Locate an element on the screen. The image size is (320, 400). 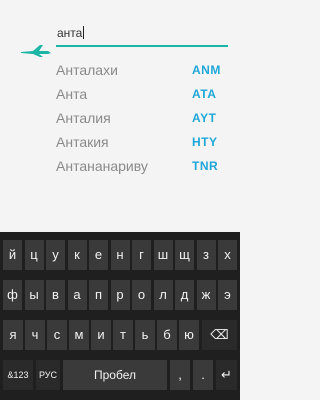
key-ш: ш is located at coordinates (163, 255).